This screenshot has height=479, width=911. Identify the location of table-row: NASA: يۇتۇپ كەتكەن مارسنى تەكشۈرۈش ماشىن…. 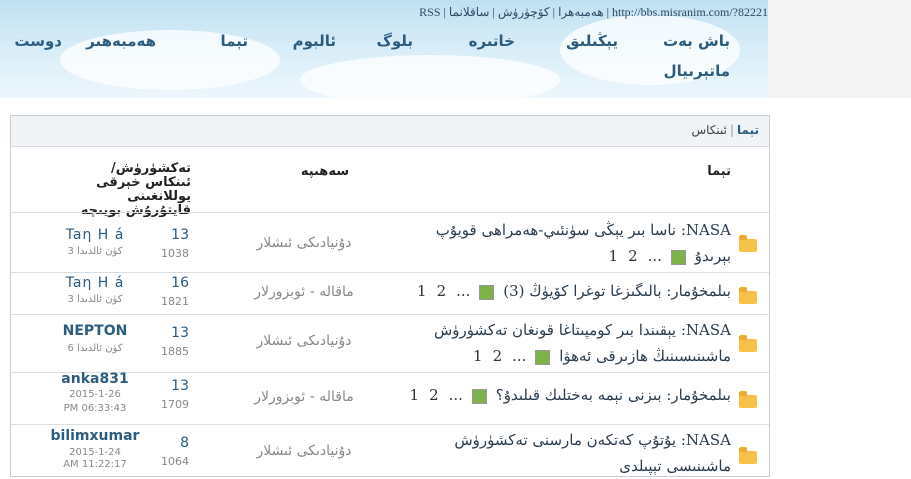
(390, 450).